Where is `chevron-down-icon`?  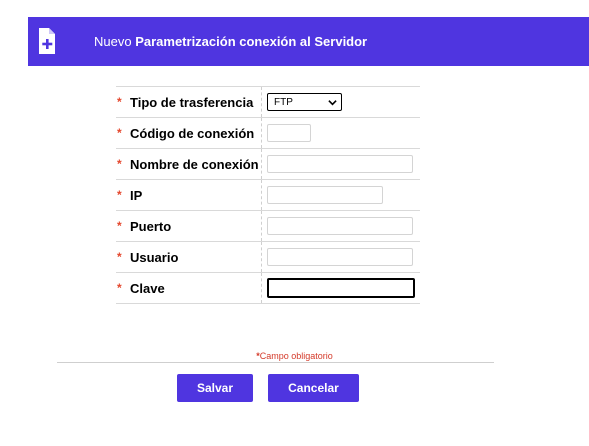
chevron-down-icon is located at coordinates (332, 102).